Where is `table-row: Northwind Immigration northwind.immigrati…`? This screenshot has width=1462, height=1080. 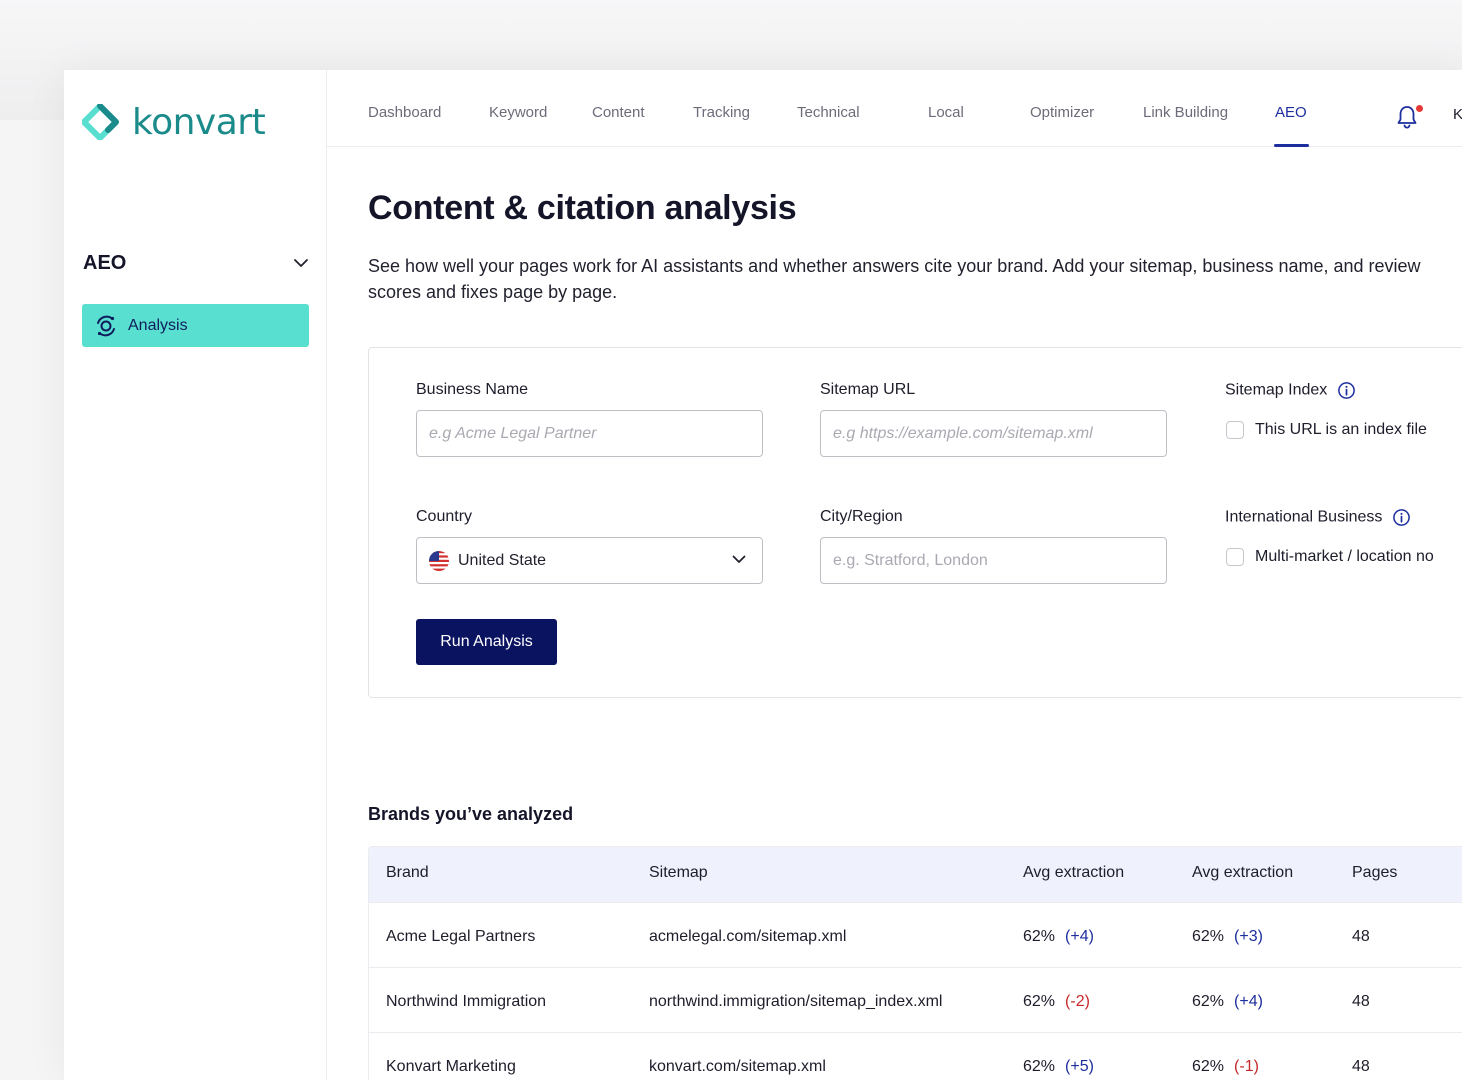 table-row: Northwind Immigration northwind.immigrati… is located at coordinates (915, 999).